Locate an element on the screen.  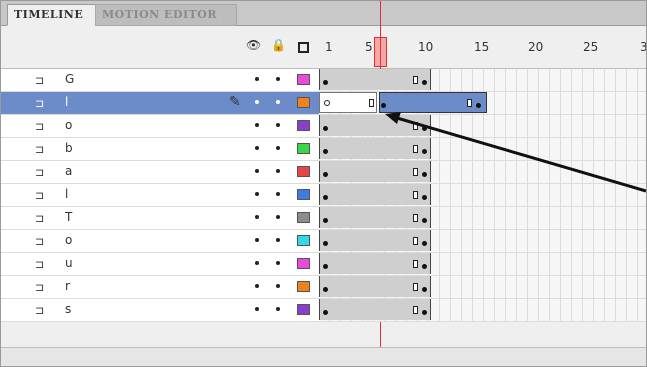
lock-icon: 🔒 is located at coordinates (278, 45).